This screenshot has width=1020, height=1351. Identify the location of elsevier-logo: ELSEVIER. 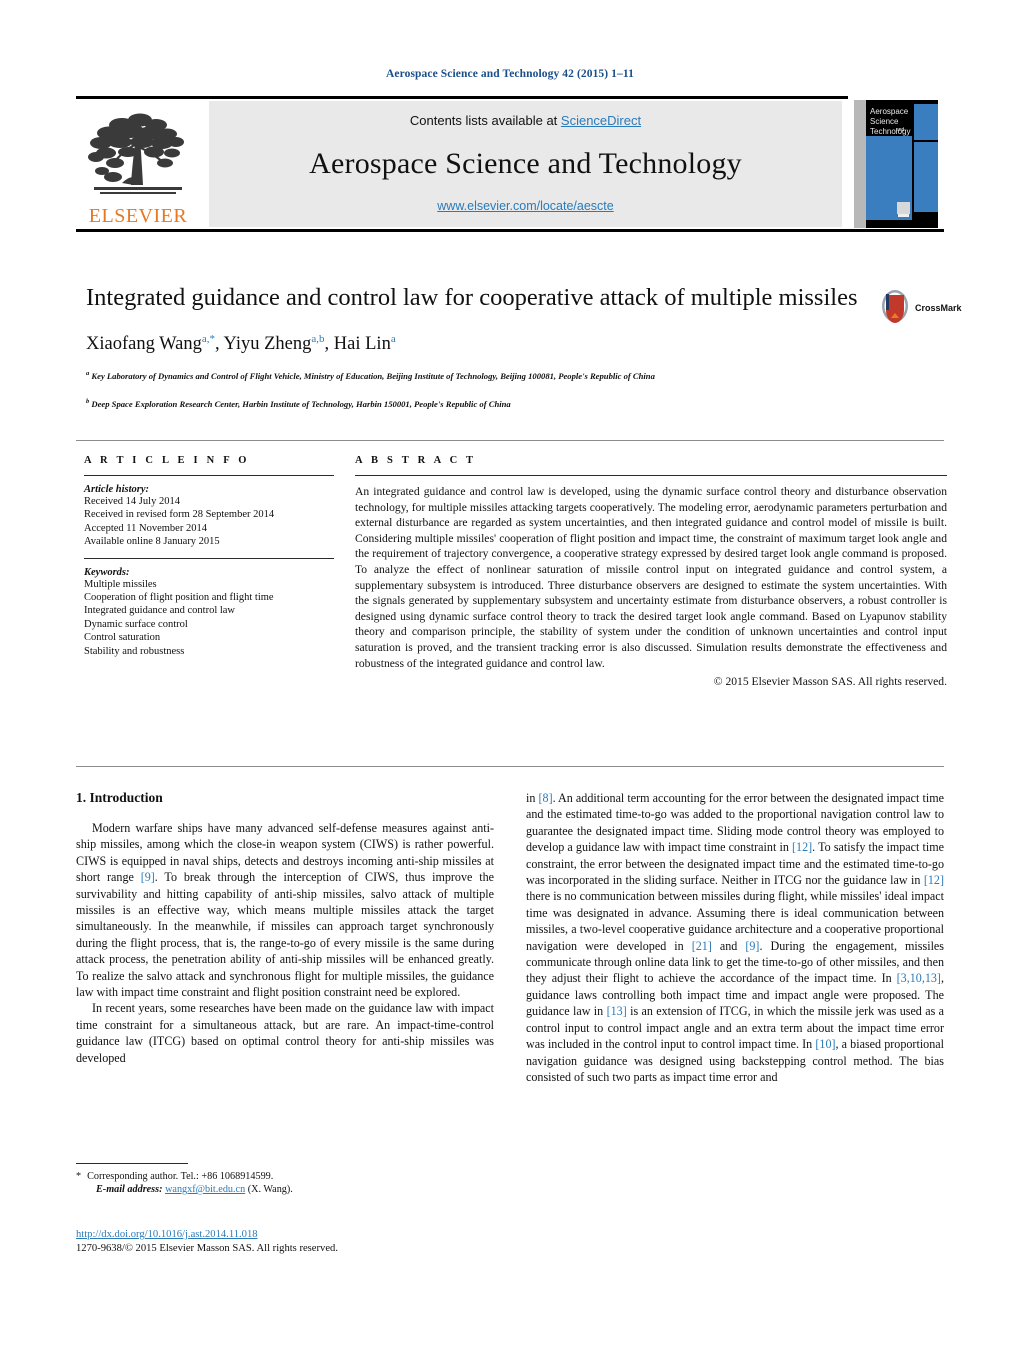
(138, 164).